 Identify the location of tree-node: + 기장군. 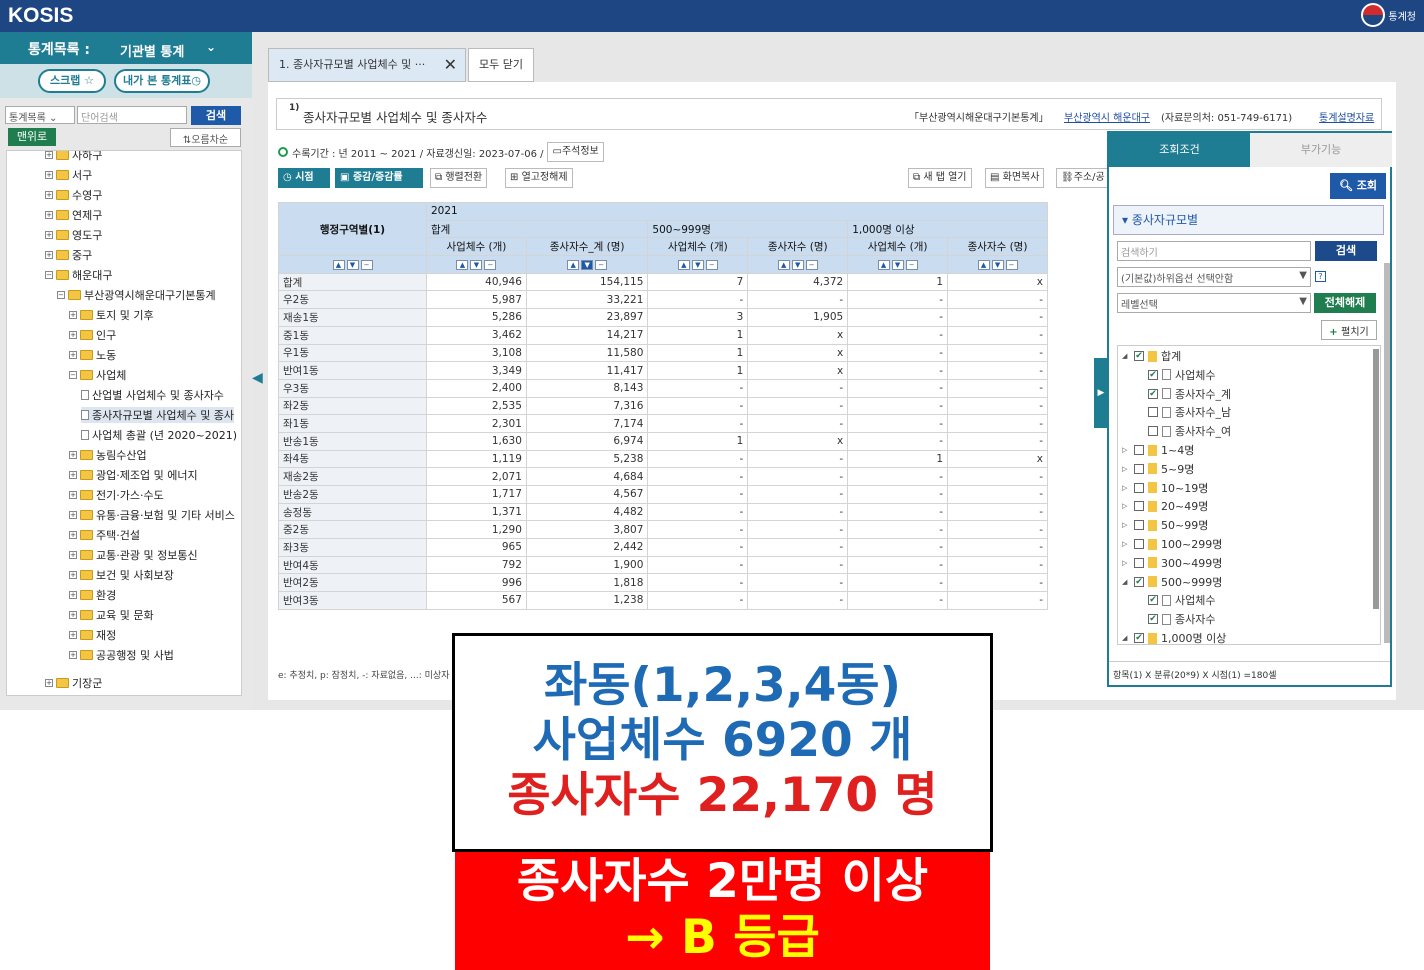
(73, 683).